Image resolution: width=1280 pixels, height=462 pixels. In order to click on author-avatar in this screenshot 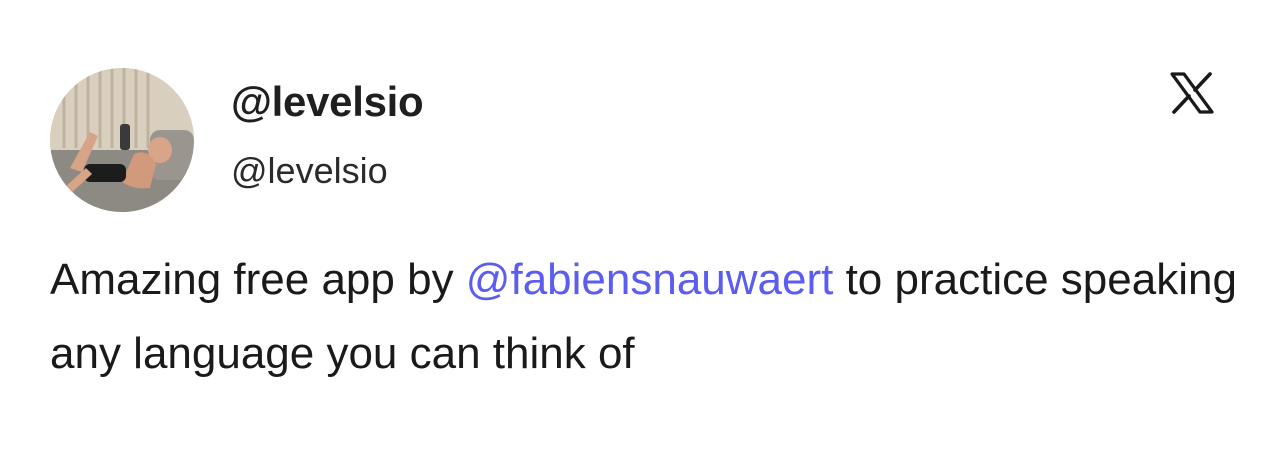, I will do `click(122, 140)`.